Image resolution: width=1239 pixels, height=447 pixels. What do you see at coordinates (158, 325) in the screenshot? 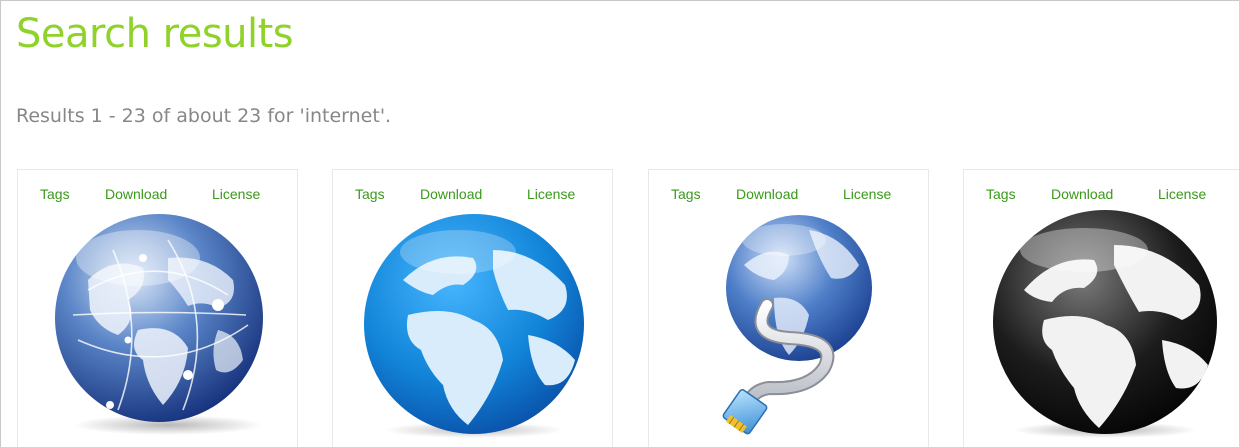
I see `globe-network-icon` at bounding box center [158, 325].